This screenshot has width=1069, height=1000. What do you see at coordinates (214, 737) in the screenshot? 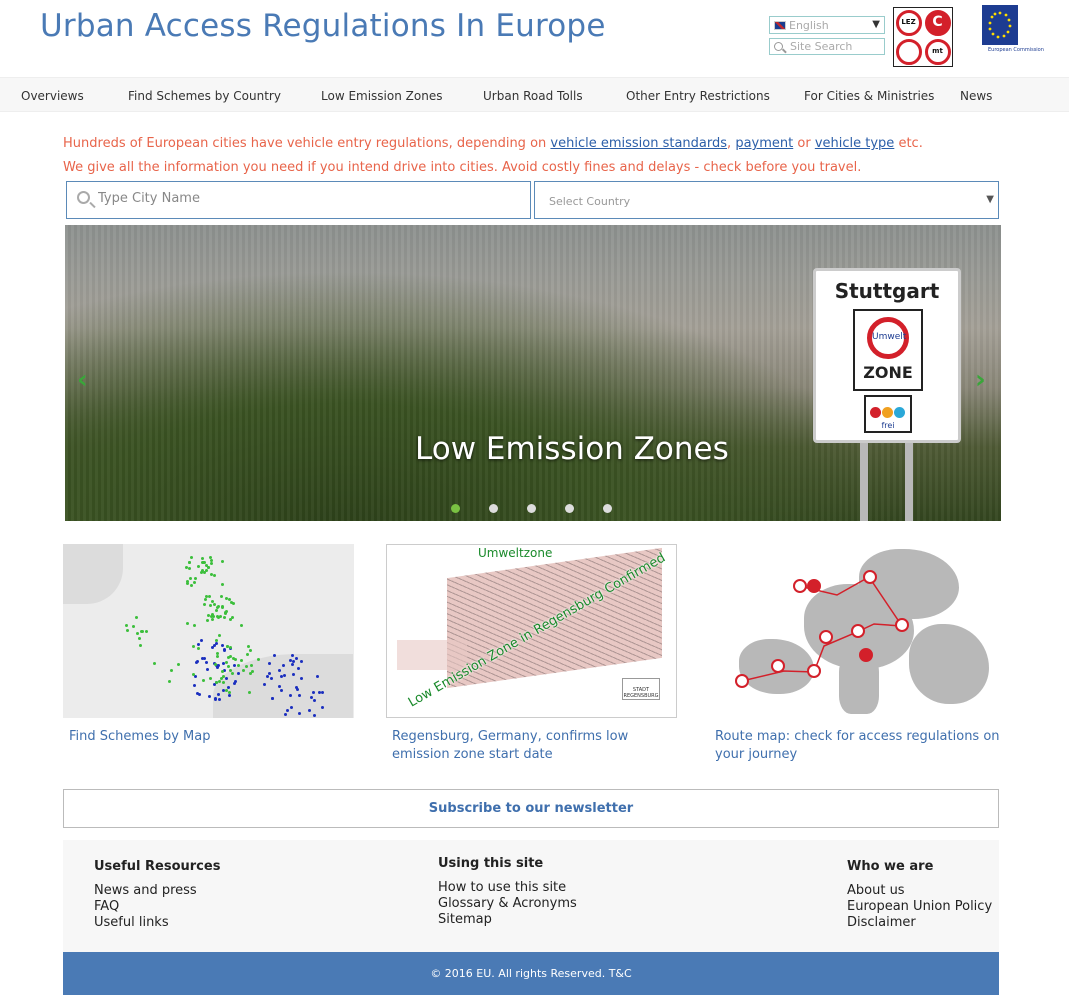
I see `find-schemes-by-map-link: Find Schemes by Map` at bounding box center [214, 737].